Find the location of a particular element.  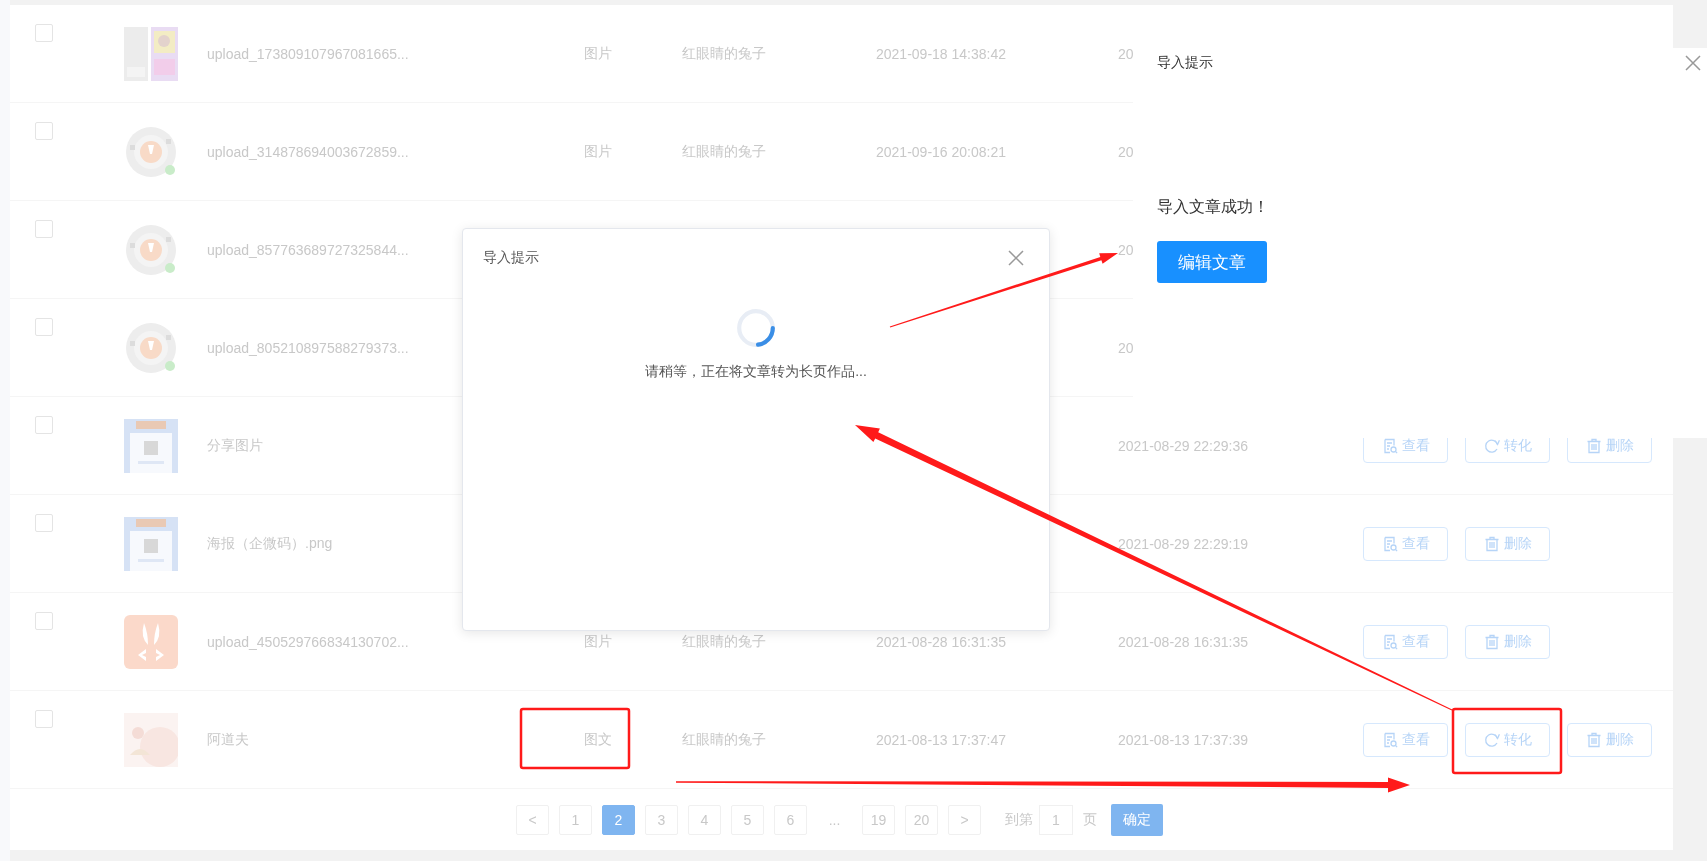

loading-spinner-icon is located at coordinates (756, 328).